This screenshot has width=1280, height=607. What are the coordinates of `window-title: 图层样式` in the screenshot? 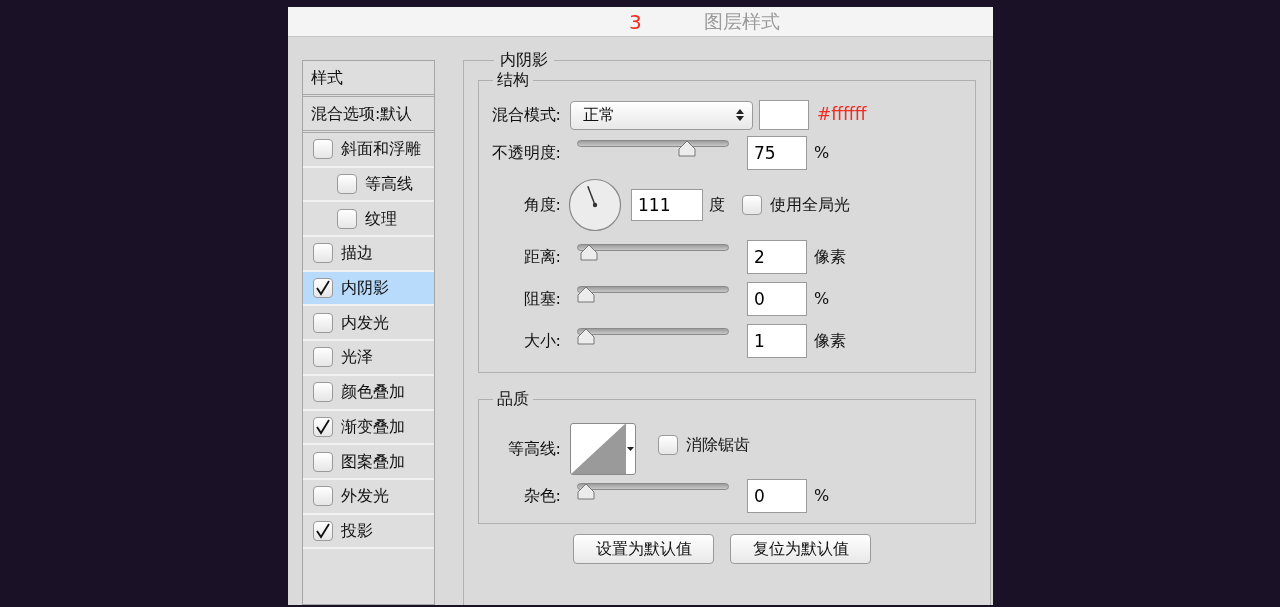 It's located at (741, 22).